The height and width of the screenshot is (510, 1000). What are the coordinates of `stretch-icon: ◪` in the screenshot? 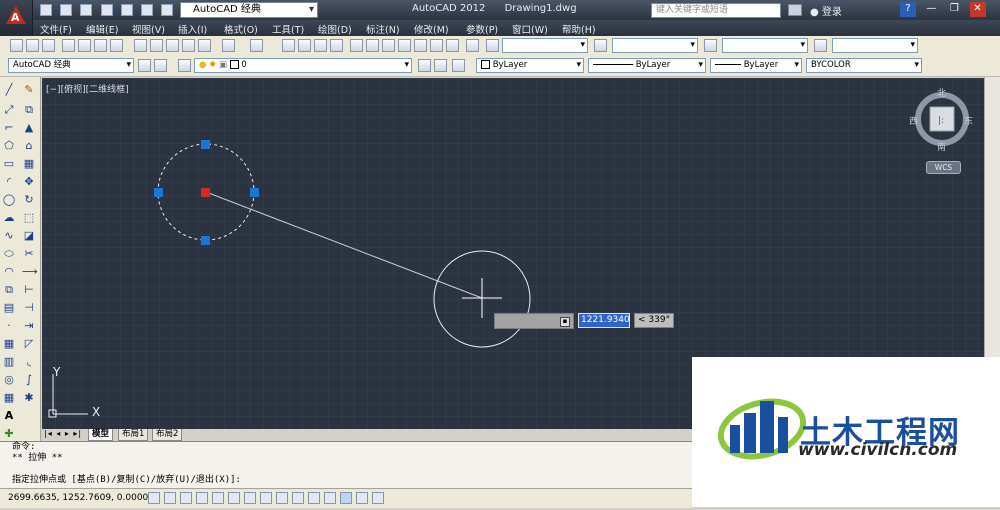 It's located at (29, 236).